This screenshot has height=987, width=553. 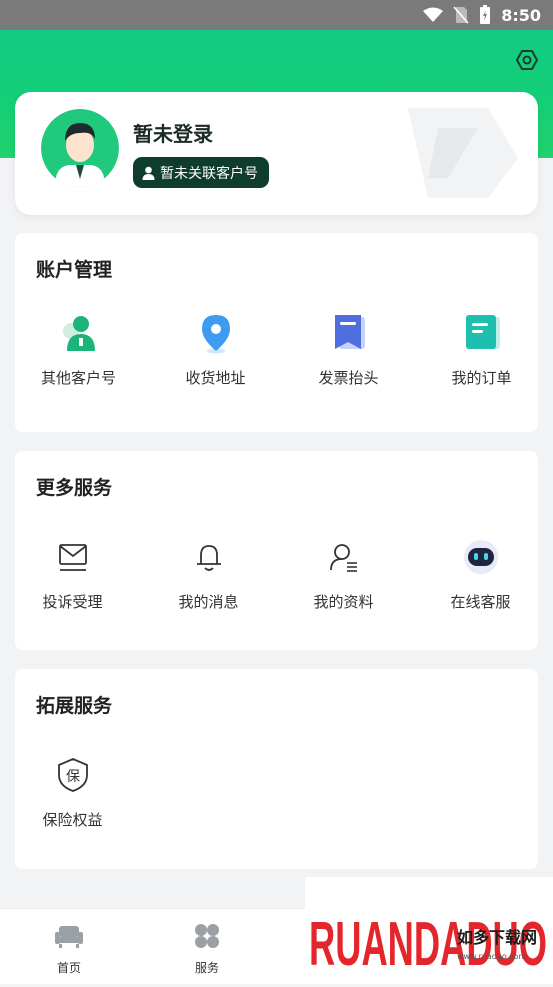 What do you see at coordinates (482, 333) in the screenshot?
I see `order-icon` at bounding box center [482, 333].